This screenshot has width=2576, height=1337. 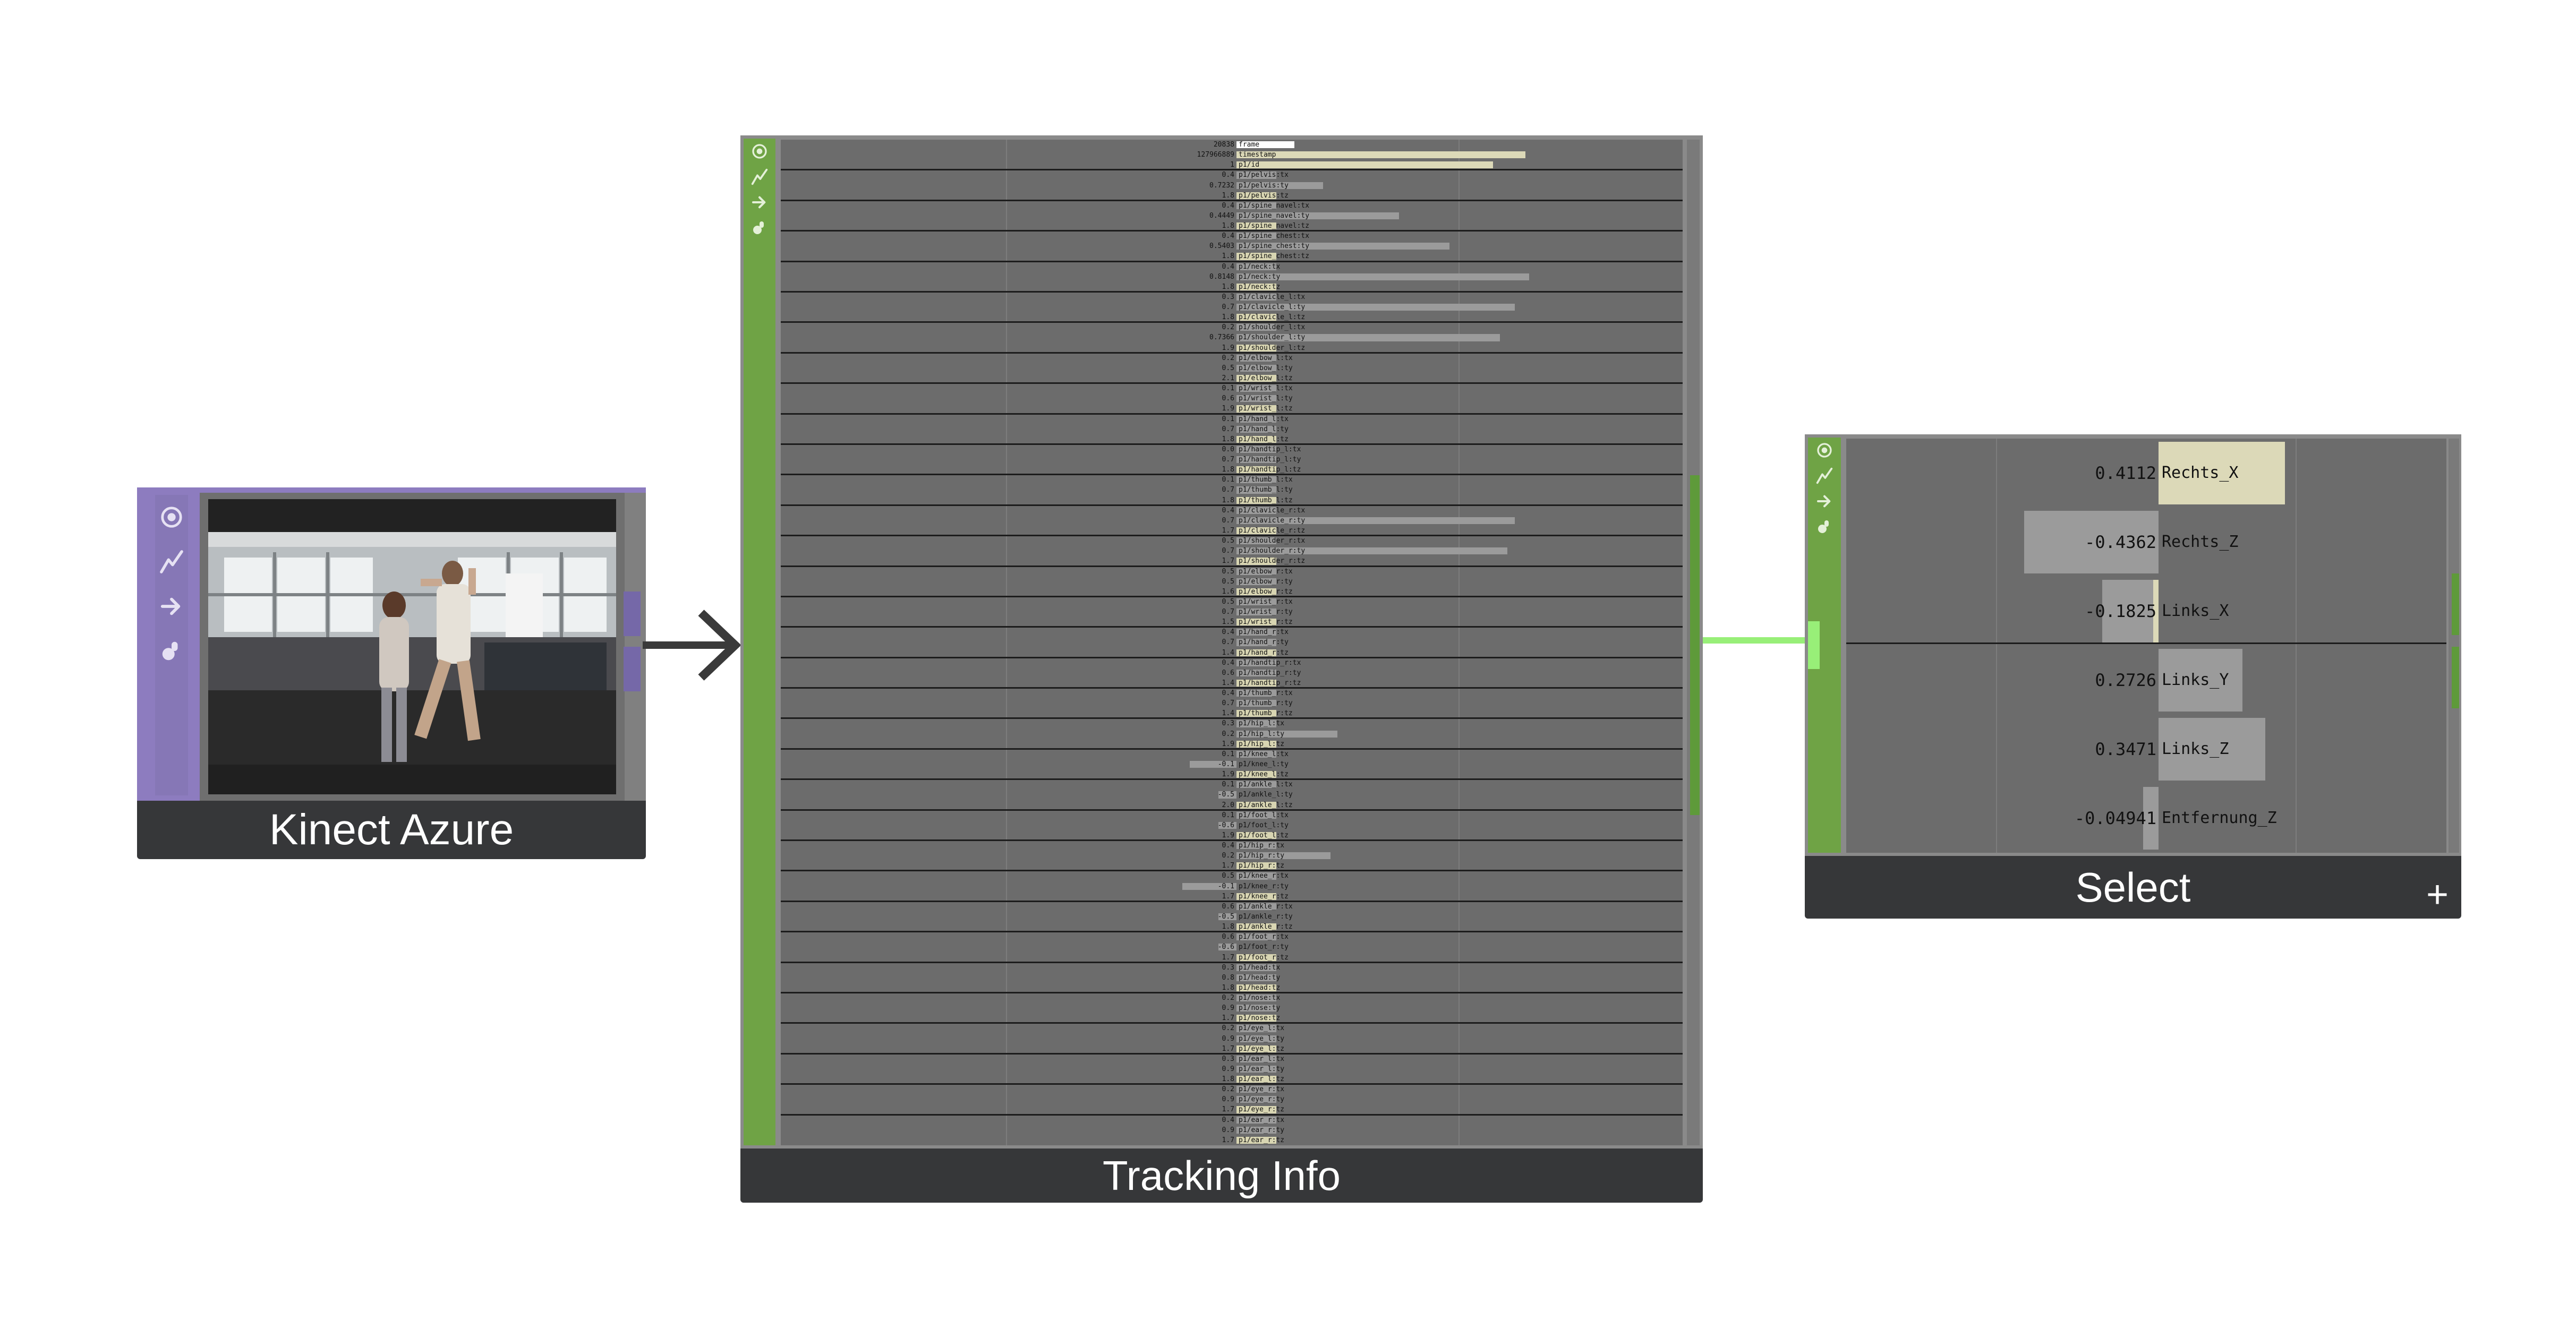 What do you see at coordinates (1272, 551) in the screenshot?
I see `row-label: p1/shoulder_r:ty` at bounding box center [1272, 551].